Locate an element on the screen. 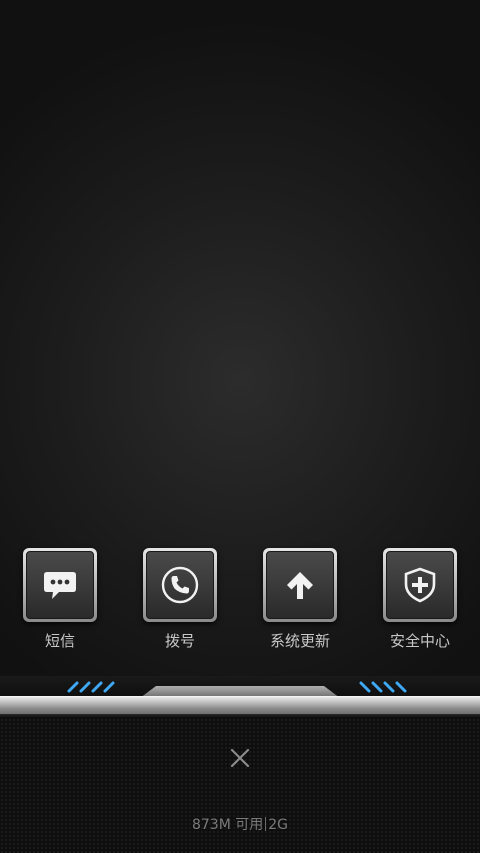 This screenshot has width=480, height=853. close-button is located at coordinates (240, 758).